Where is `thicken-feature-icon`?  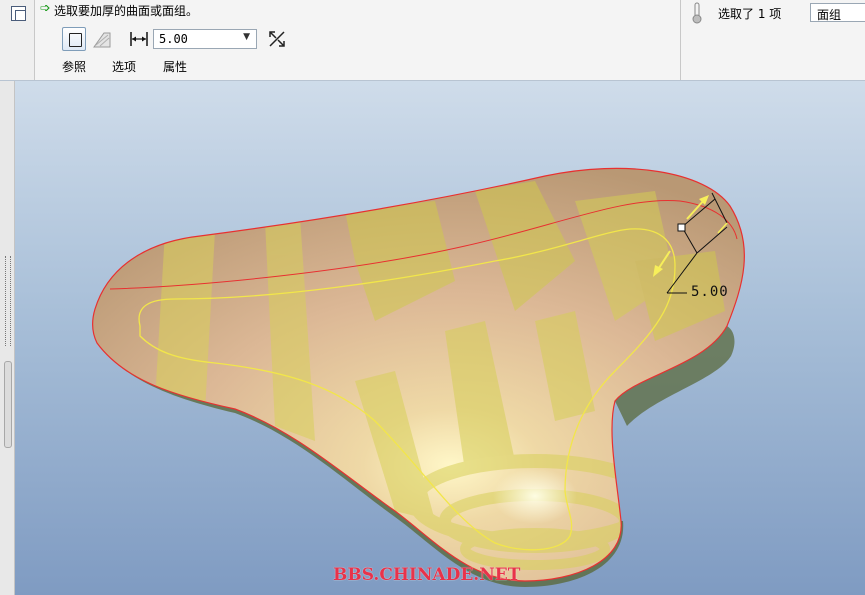
thicken-feature-icon is located at coordinates (18, 13).